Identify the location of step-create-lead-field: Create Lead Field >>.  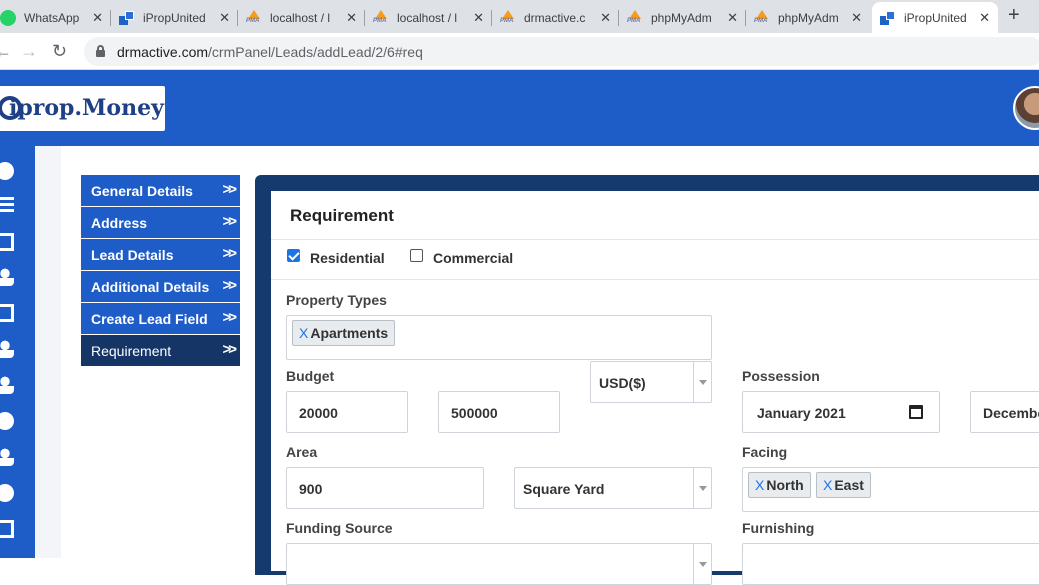
(160, 319).